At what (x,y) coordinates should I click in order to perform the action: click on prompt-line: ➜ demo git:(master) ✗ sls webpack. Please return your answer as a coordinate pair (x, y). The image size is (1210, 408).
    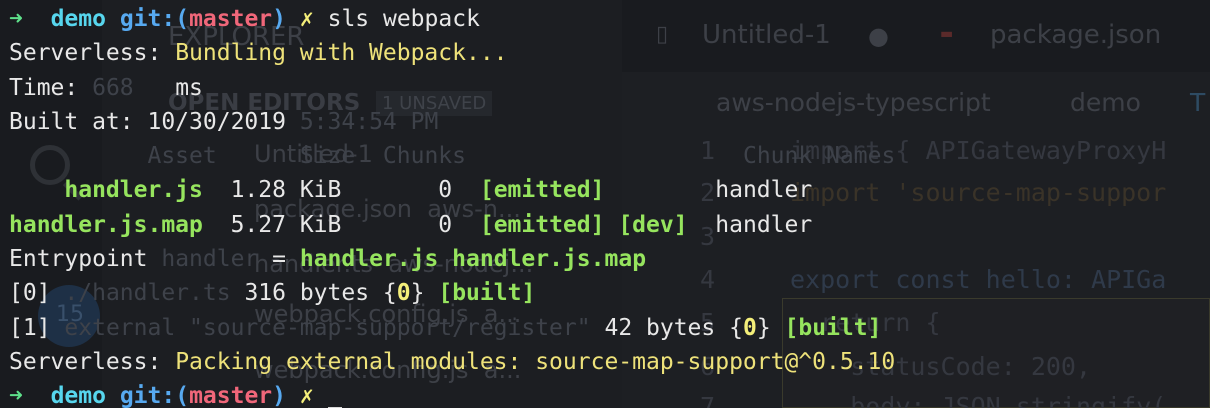
    Looking at the image, I should click on (609, 19).